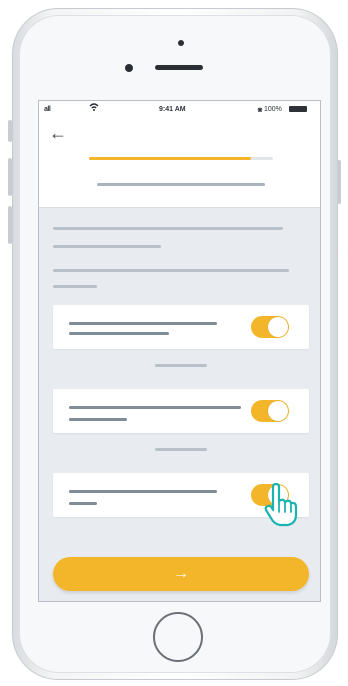 Image resolution: width=348 pixels, height=686 pixels. What do you see at coordinates (181, 184) in the screenshot?
I see `header-subtitle-placeholder` at bounding box center [181, 184].